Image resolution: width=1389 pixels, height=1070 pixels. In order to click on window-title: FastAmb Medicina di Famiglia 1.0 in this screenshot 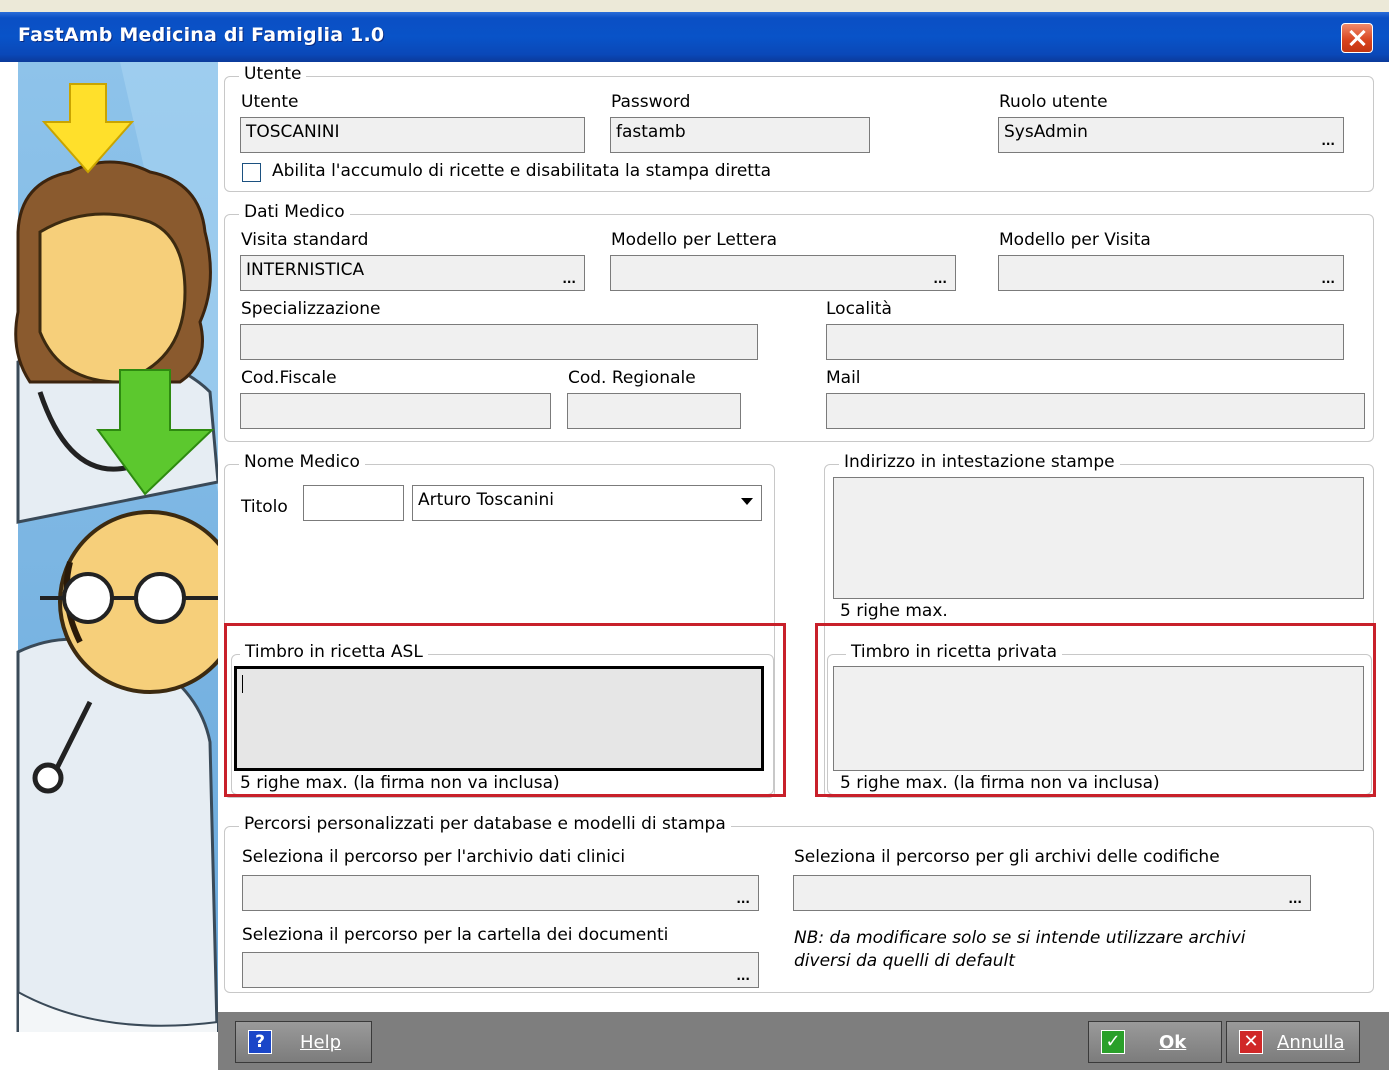, I will do `click(201, 35)`.